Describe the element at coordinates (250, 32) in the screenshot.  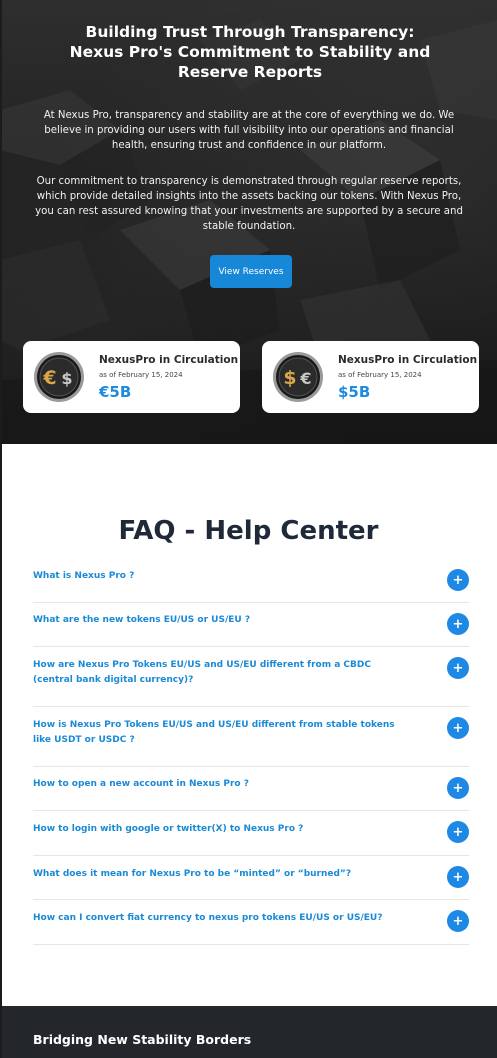
I see `hero-title-line: Building Trust Through Transparency:` at that location.